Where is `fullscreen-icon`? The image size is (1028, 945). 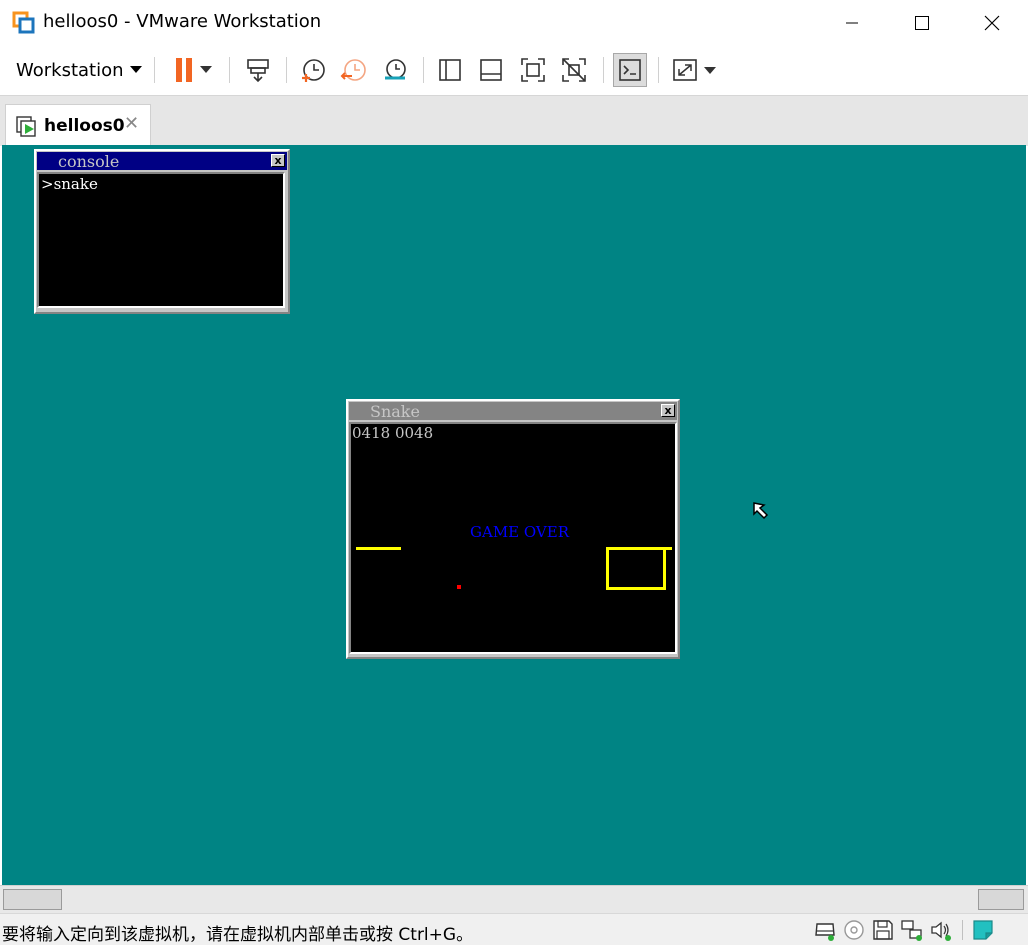
fullscreen-icon is located at coordinates (533, 70).